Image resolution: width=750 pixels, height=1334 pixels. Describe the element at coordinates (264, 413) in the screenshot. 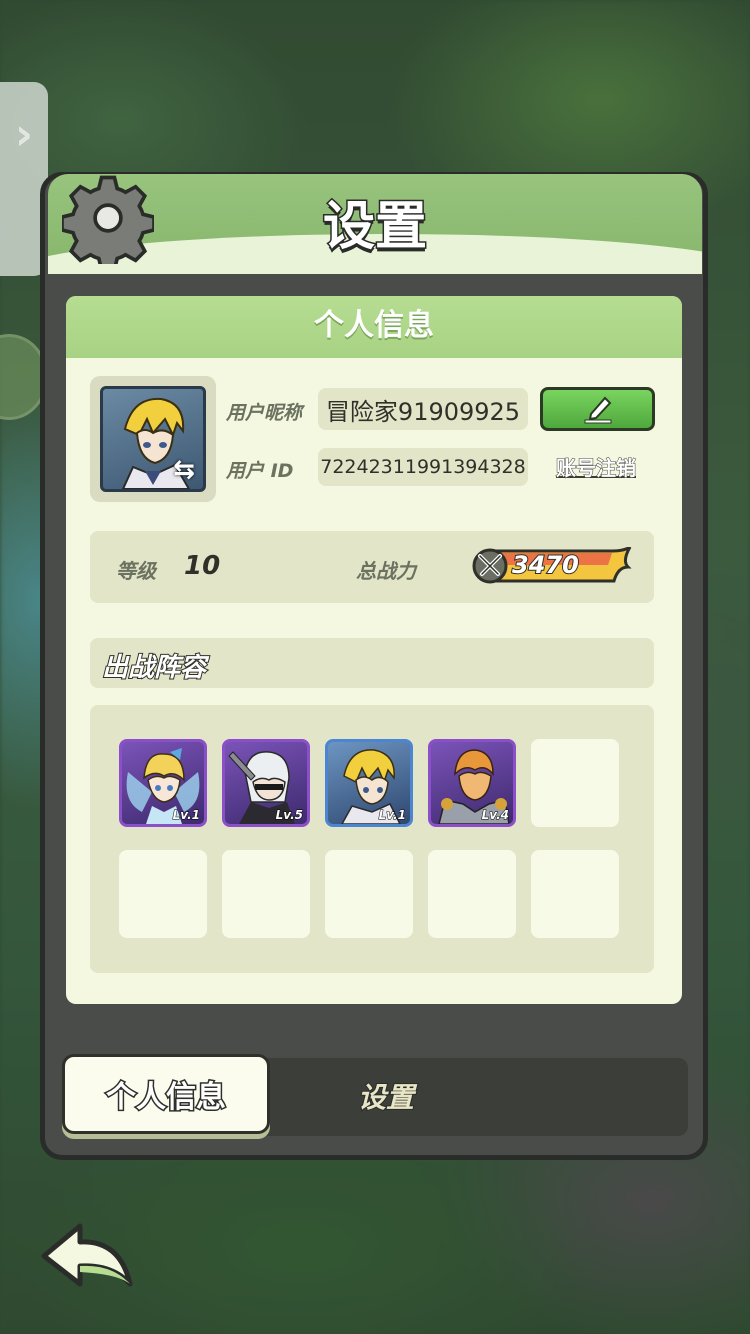

I see `nickname-label: 用户昵称` at that location.